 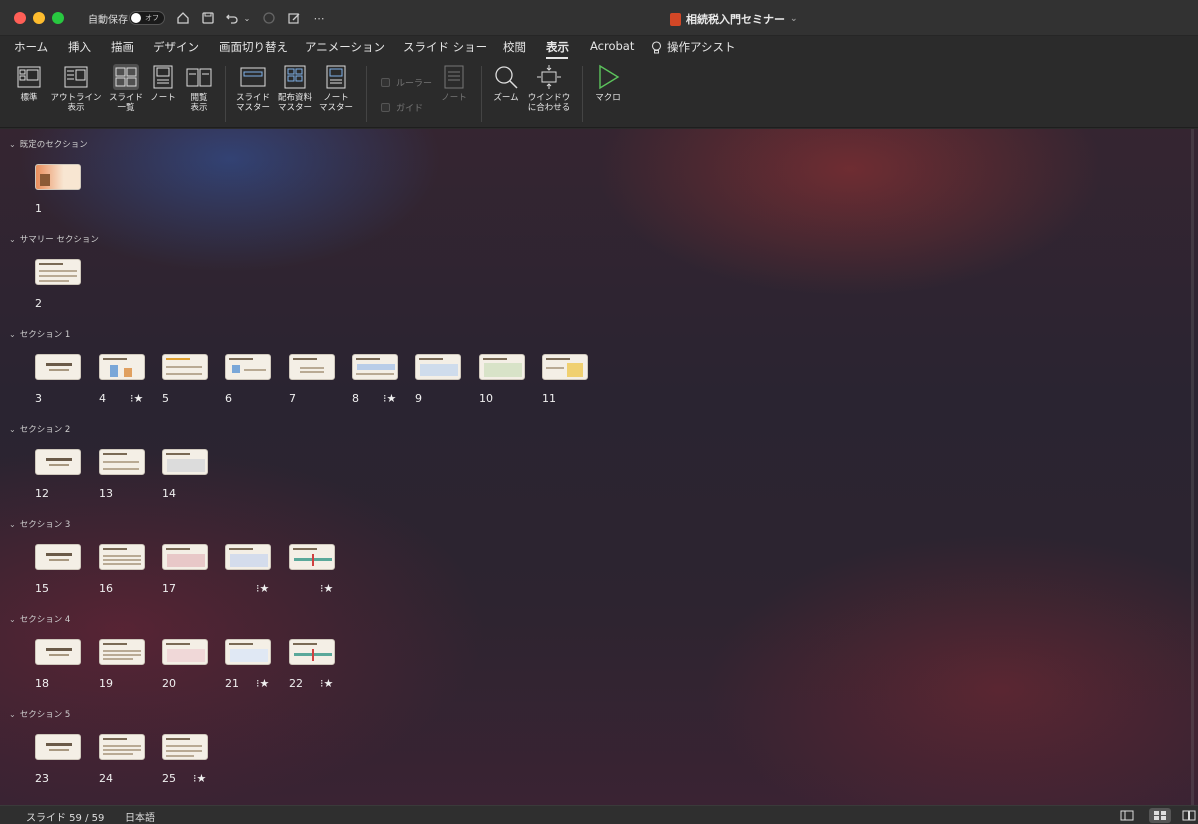 What do you see at coordinates (199, 88) in the screenshot?
I see `reading-view-button: 閲覧 表示` at bounding box center [199, 88].